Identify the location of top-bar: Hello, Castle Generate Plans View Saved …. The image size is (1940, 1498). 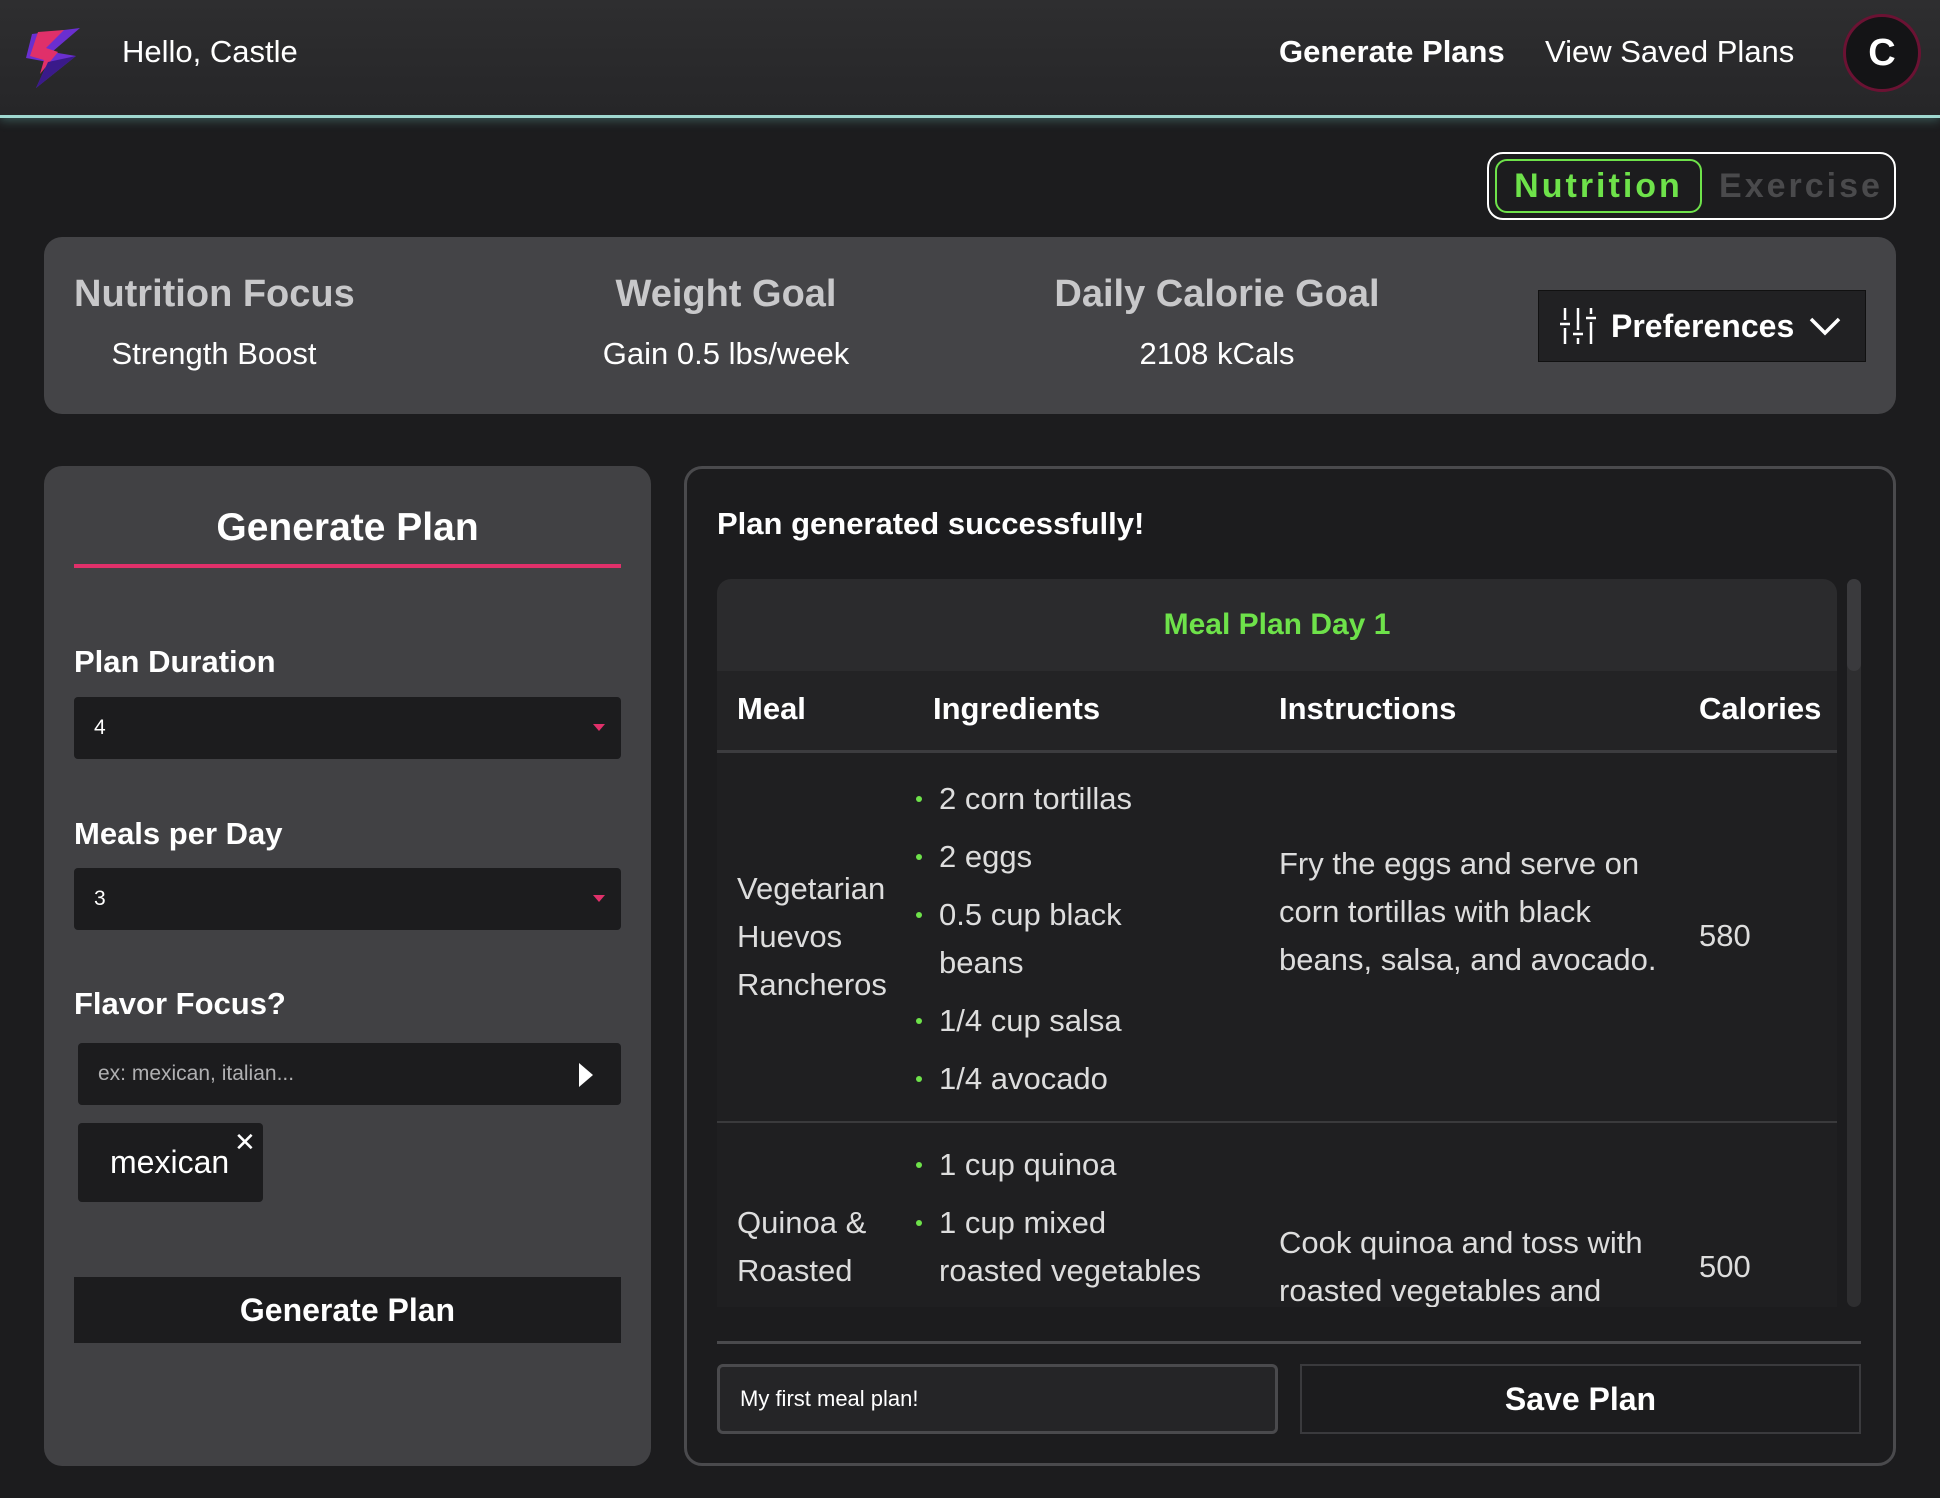
(970, 59).